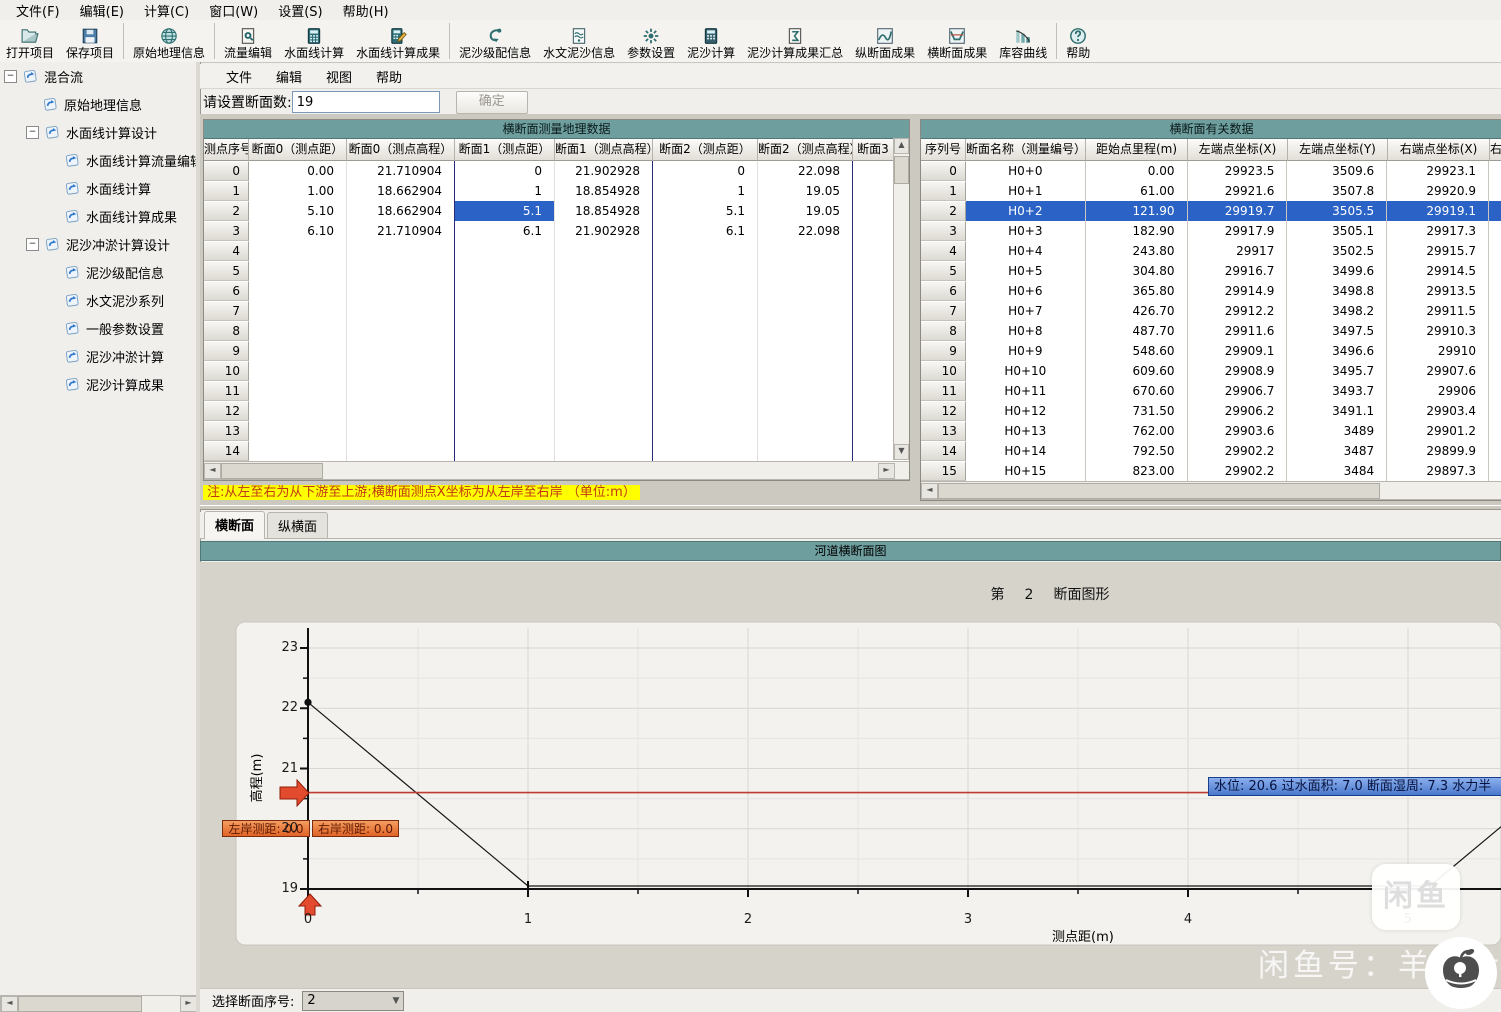  I want to click on table-cell: 6.1, so click(505, 231).